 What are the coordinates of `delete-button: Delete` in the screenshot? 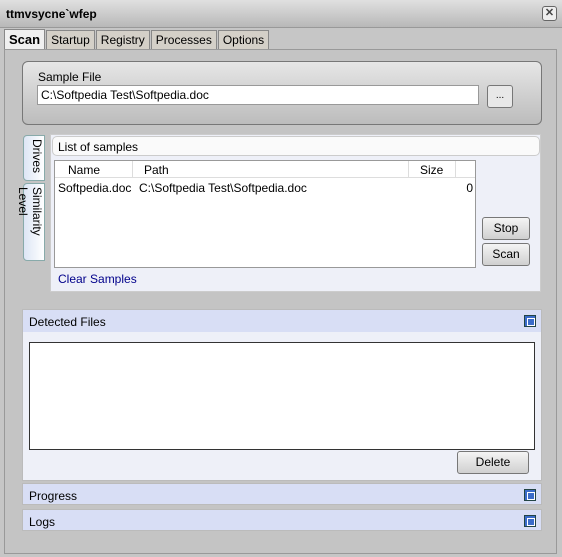 It's located at (493, 462).